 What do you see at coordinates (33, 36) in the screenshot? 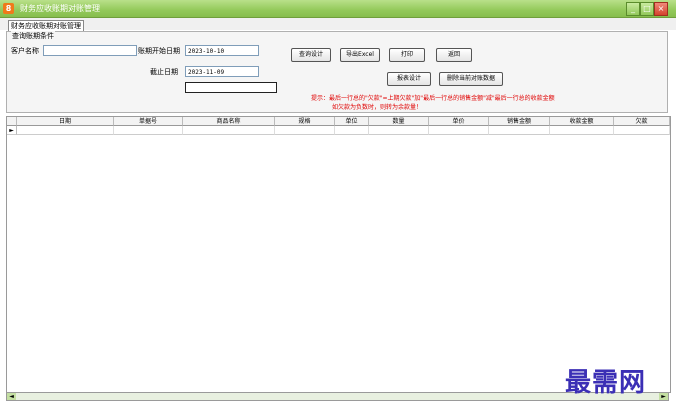
I see `query-group-legend: 查询账期条件` at bounding box center [33, 36].